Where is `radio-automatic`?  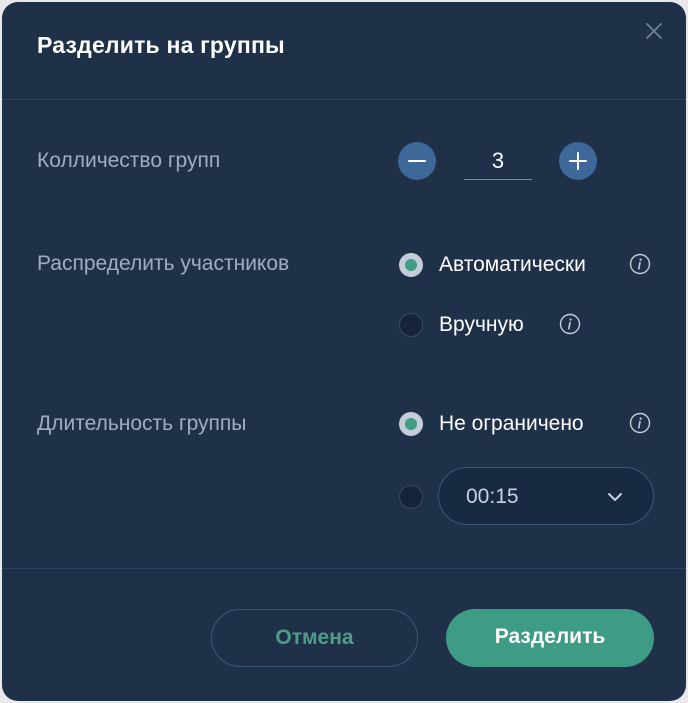
radio-automatic is located at coordinates (411, 265).